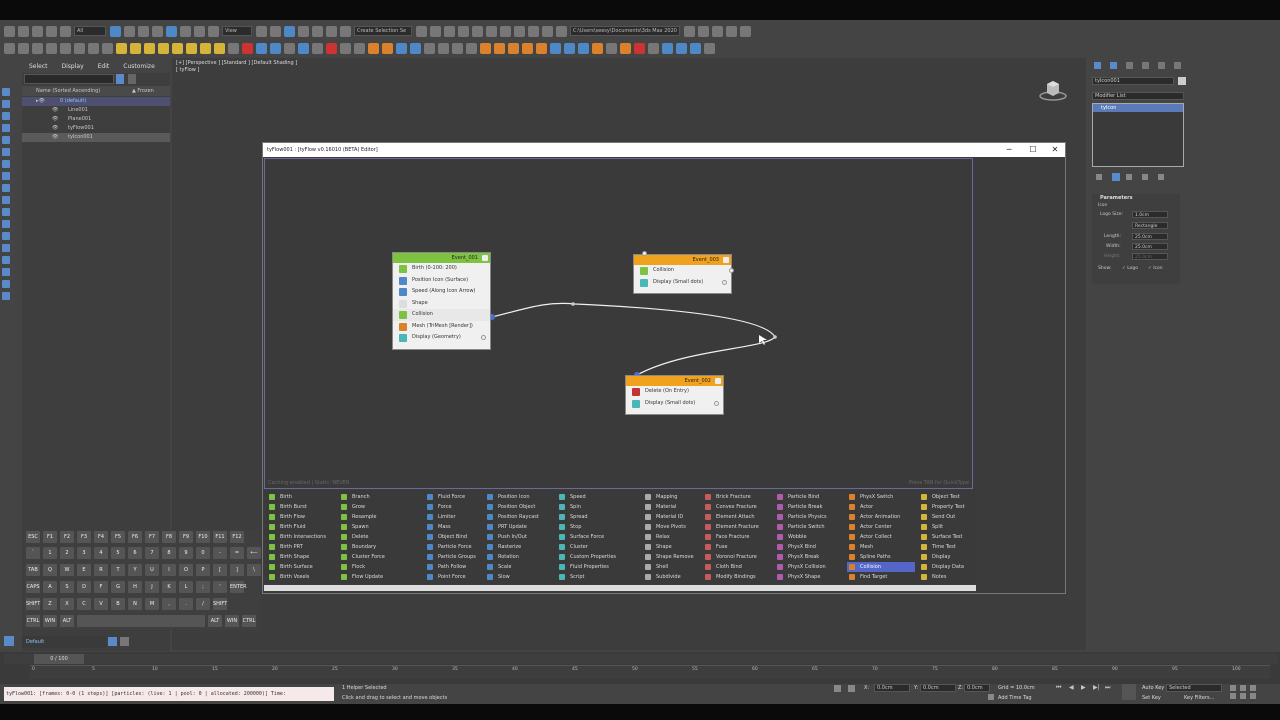 The image size is (1280, 720). What do you see at coordinates (23, 31) in the screenshot?
I see `redo-icon` at bounding box center [23, 31].